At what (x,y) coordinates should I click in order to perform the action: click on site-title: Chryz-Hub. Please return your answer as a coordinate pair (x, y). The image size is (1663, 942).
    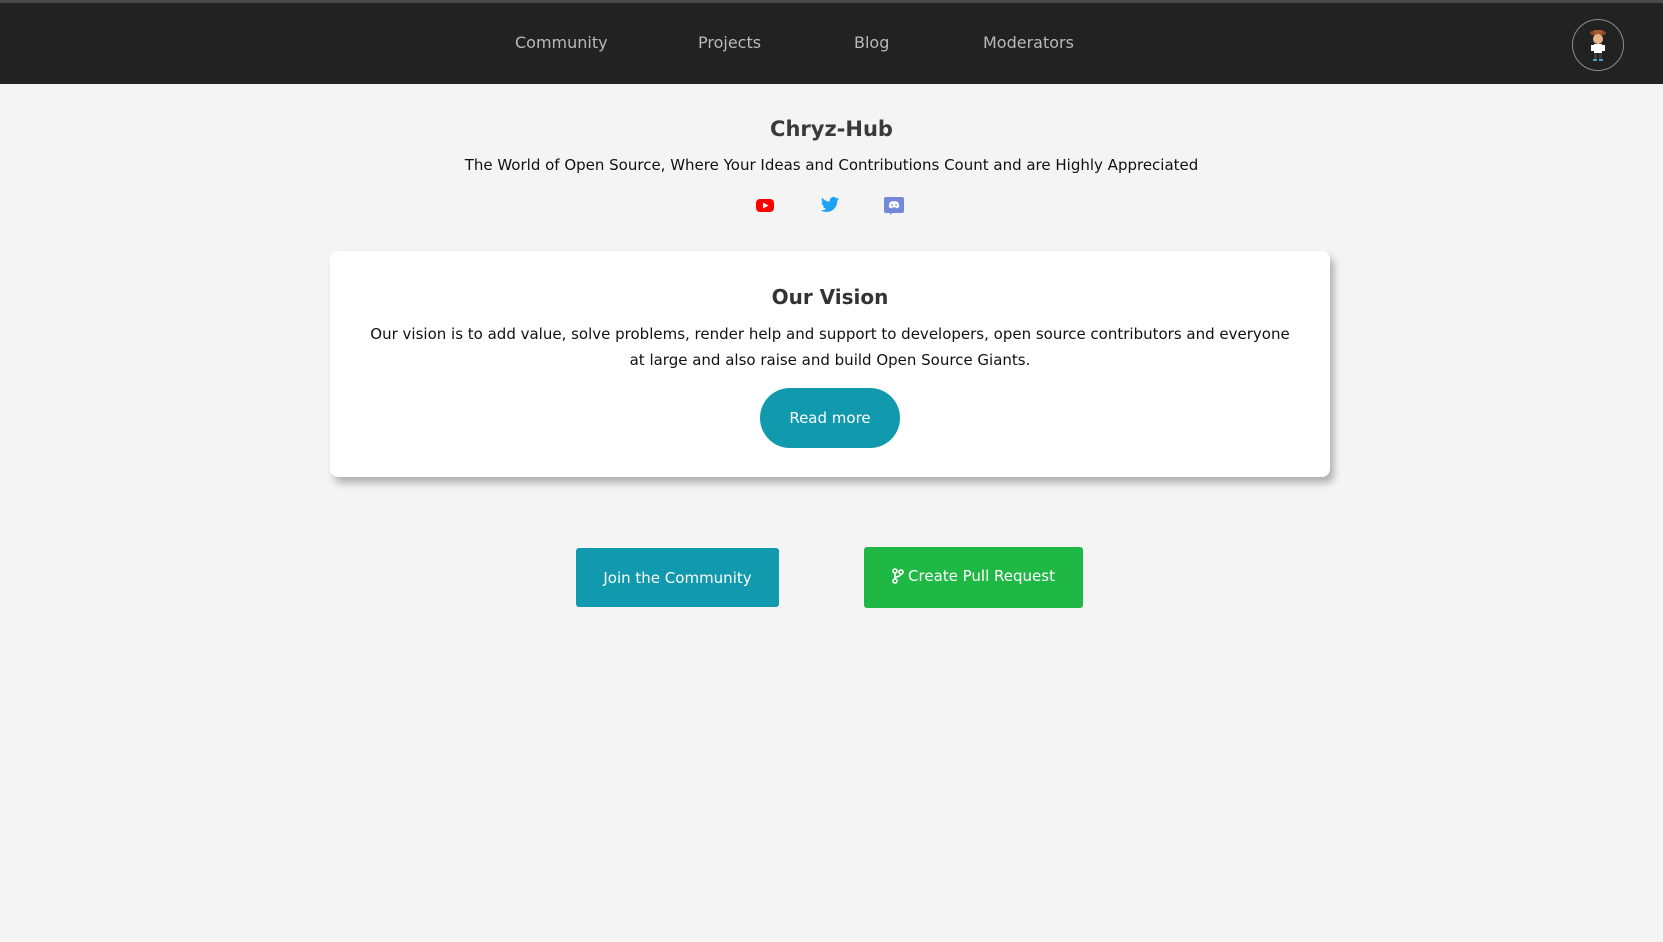
    Looking at the image, I should click on (831, 129).